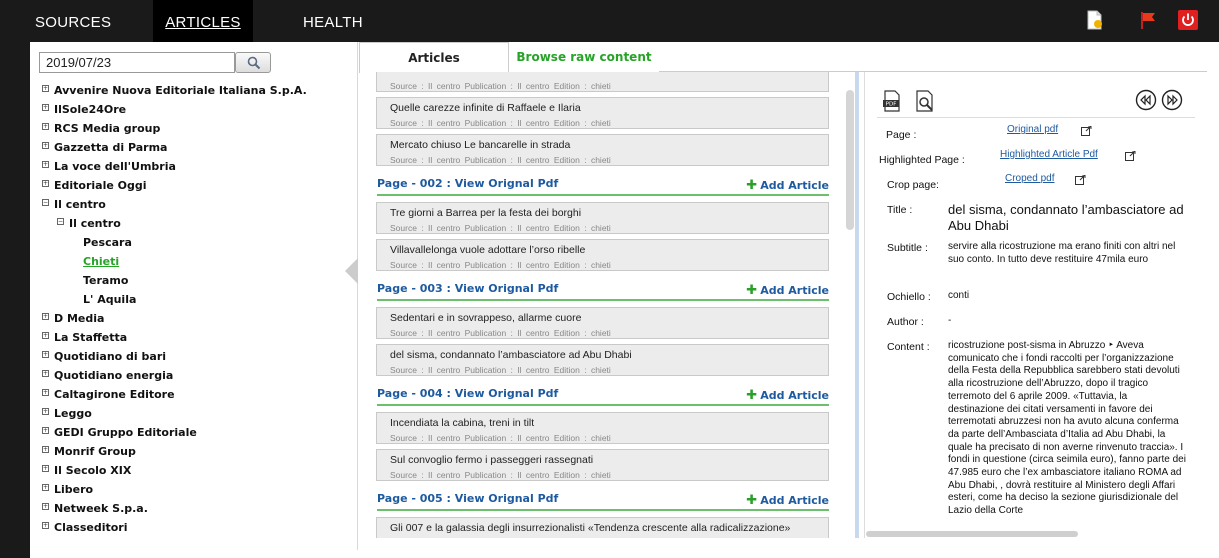  I want to click on preview-search-icon, so click(926, 101).